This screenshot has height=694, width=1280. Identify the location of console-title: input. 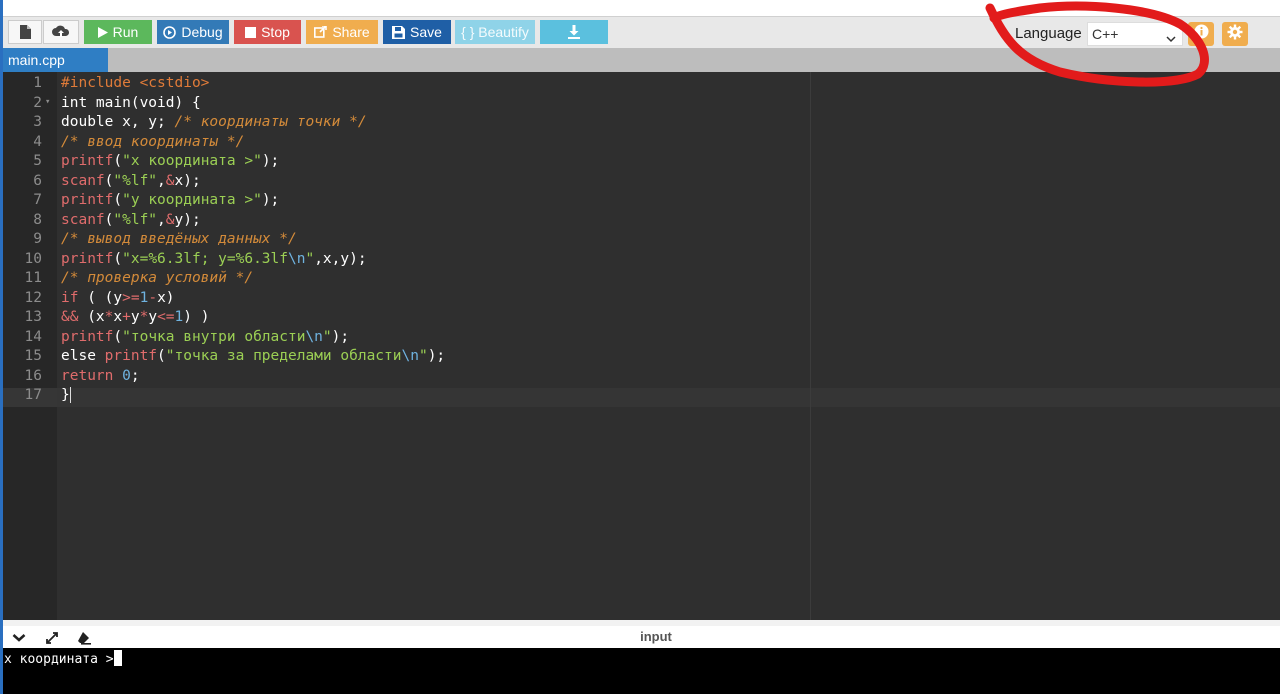
(656, 636).